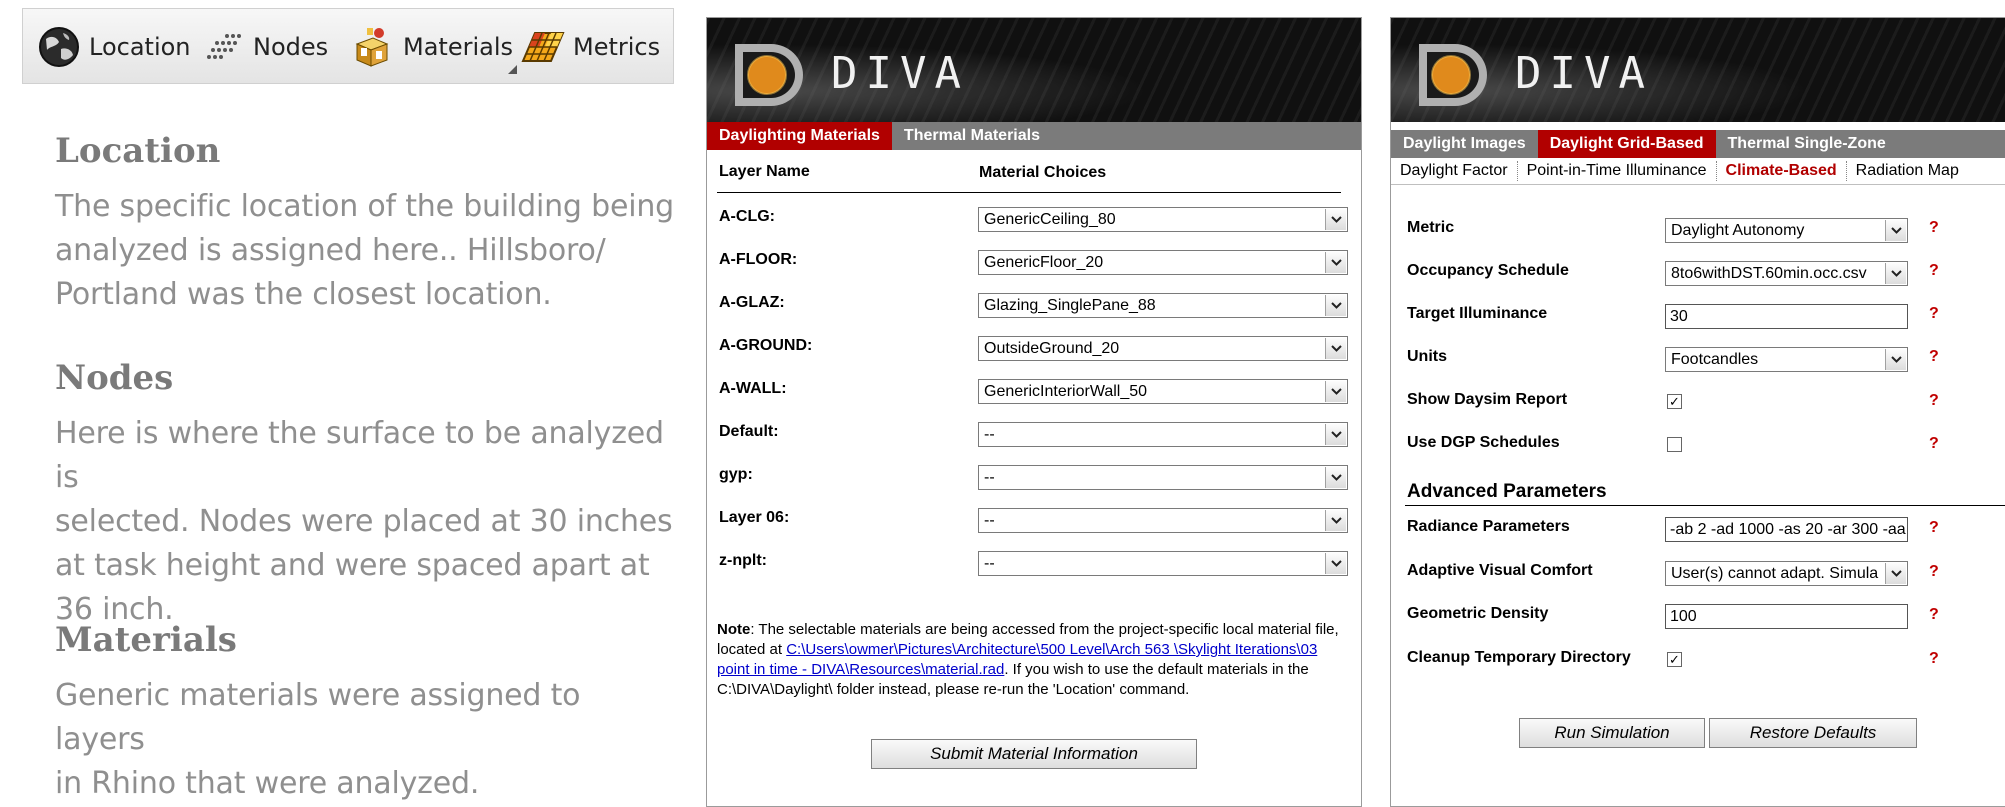  I want to click on adaptive-comfort-dropdown: User(s) cannot adapt. Simula, so click(1786, 573).